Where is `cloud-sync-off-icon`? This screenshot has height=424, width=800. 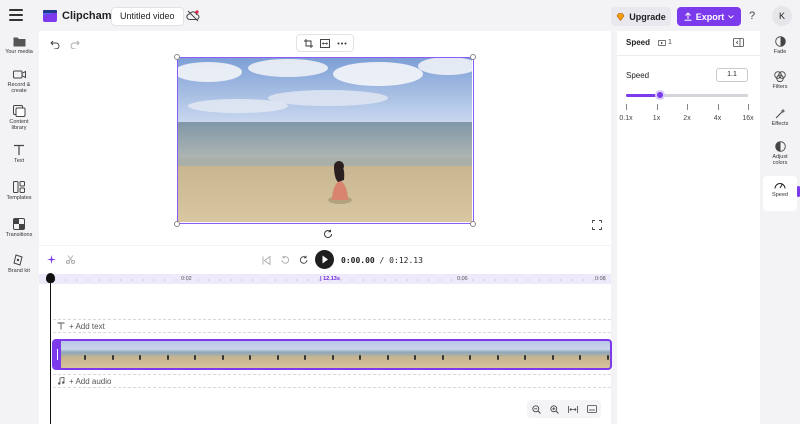
cloud-sync-off-icon is located at coordinates (193, 16).